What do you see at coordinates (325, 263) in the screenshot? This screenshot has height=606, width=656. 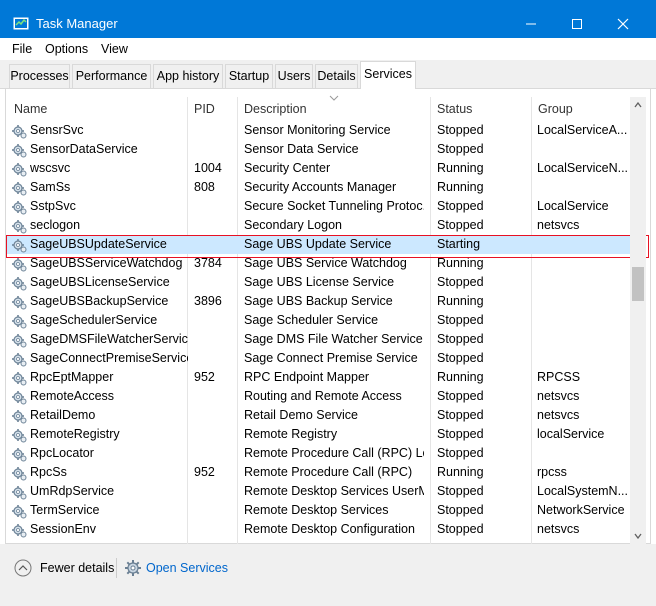 I see `service-description: Sage UBS Service Watchdog` at bounding box center [325, 263].